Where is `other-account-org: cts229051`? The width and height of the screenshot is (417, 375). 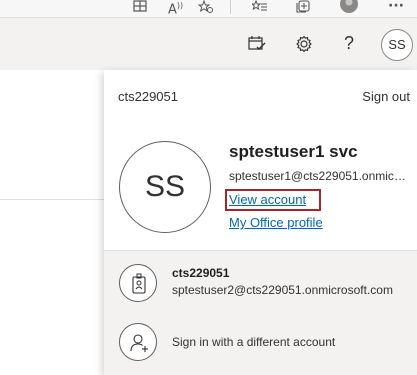
other-account-org: cts229051 is located at coordinates (201, 273).